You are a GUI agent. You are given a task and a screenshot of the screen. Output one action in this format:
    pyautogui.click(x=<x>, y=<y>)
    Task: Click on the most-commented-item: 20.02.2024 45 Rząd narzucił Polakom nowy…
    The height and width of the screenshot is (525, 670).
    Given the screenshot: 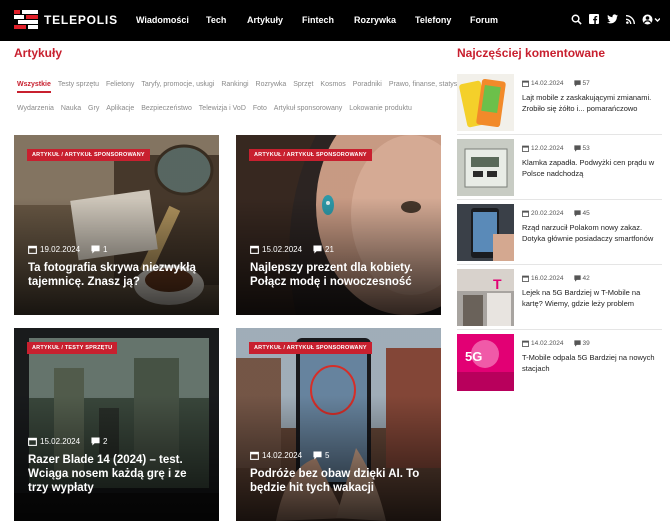 What is the action you would take?
    pyautogui.click(x=559, y=233)
    